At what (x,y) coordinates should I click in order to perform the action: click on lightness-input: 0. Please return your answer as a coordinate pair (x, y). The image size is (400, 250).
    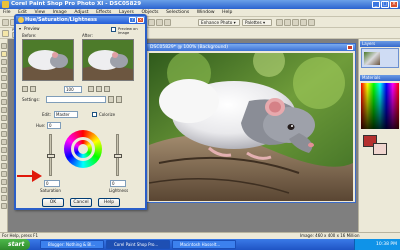
    Looking at the image, I should click on (118, 183).